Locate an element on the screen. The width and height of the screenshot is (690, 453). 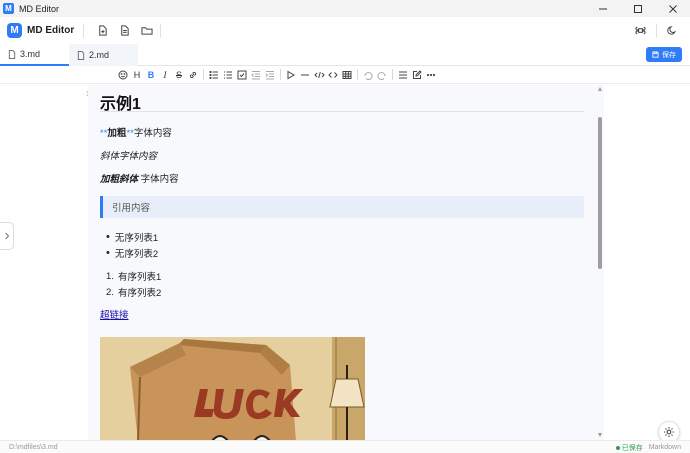
undo-icon is located at coordinates (368, 75).